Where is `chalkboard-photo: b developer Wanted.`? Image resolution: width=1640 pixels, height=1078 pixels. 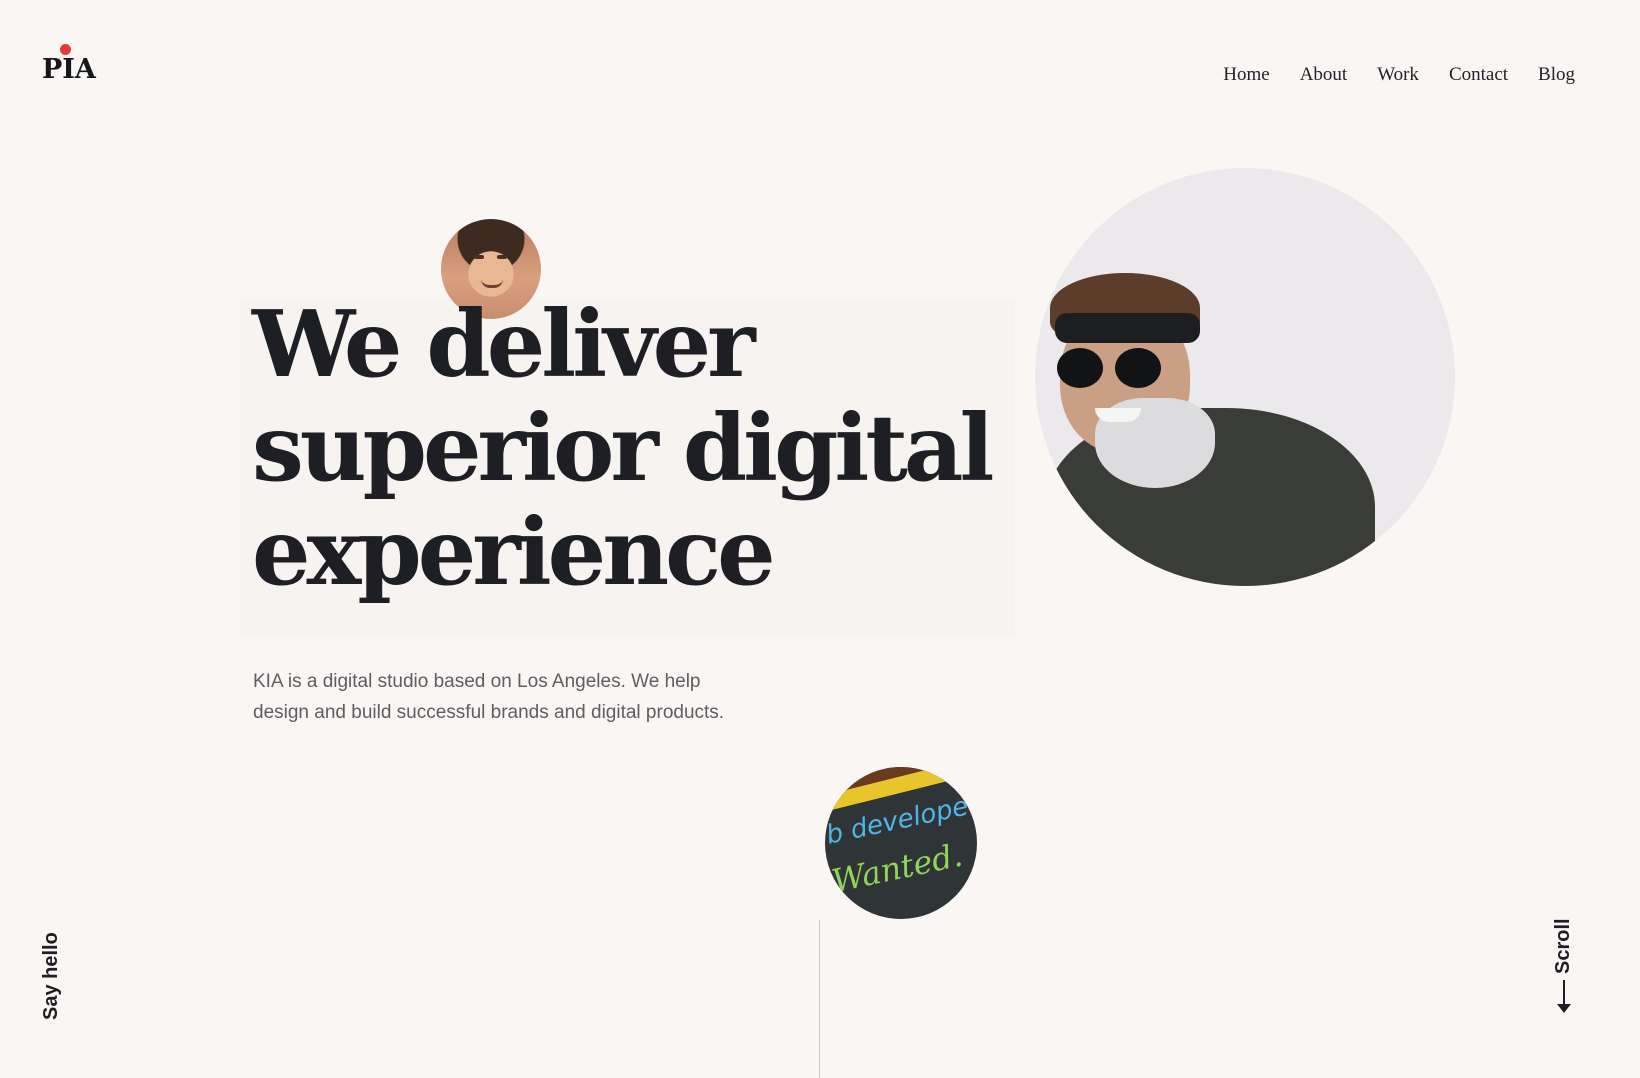 chalkboard-photo: b developer Wanted. is located at coordinates (901, 843).